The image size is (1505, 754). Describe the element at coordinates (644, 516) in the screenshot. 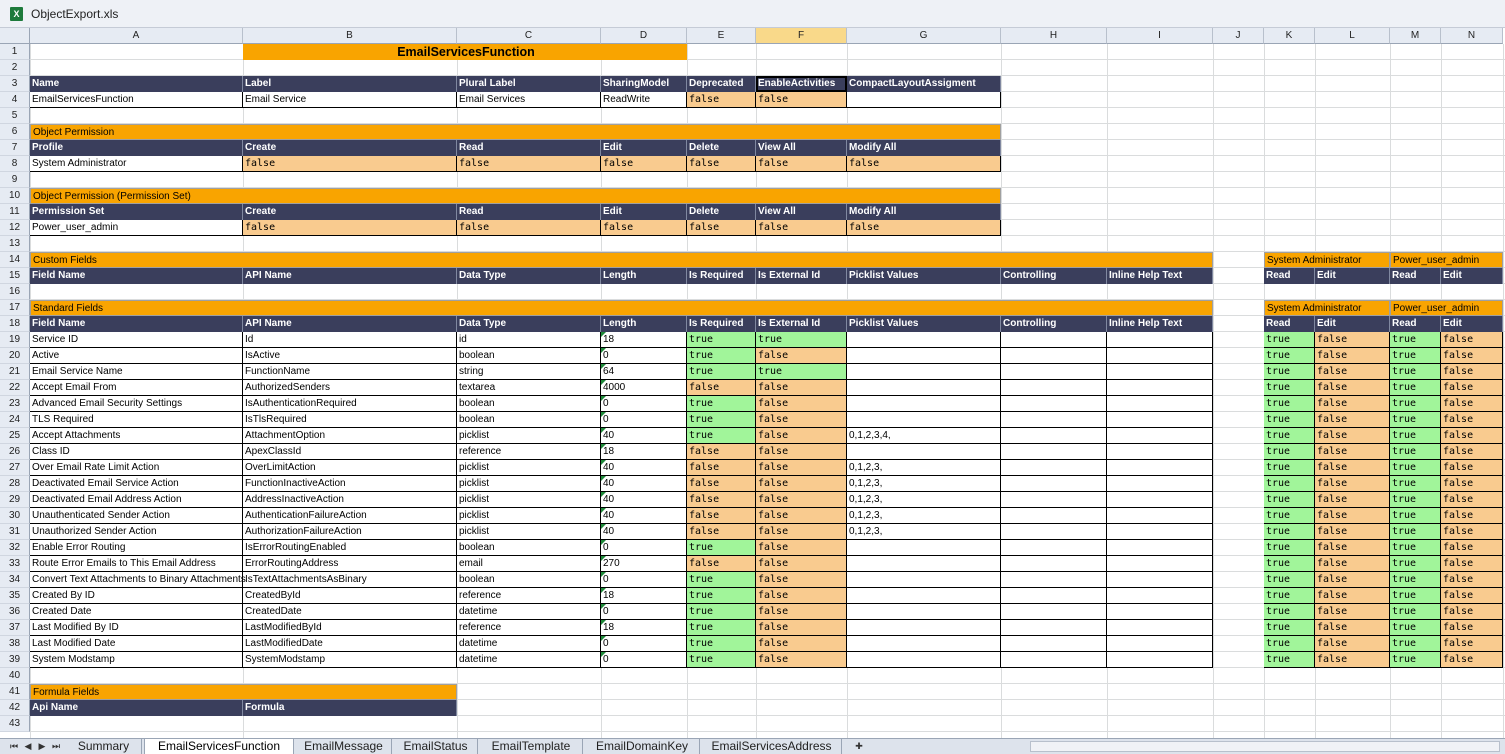

I see `field-cell: 40` at that location.